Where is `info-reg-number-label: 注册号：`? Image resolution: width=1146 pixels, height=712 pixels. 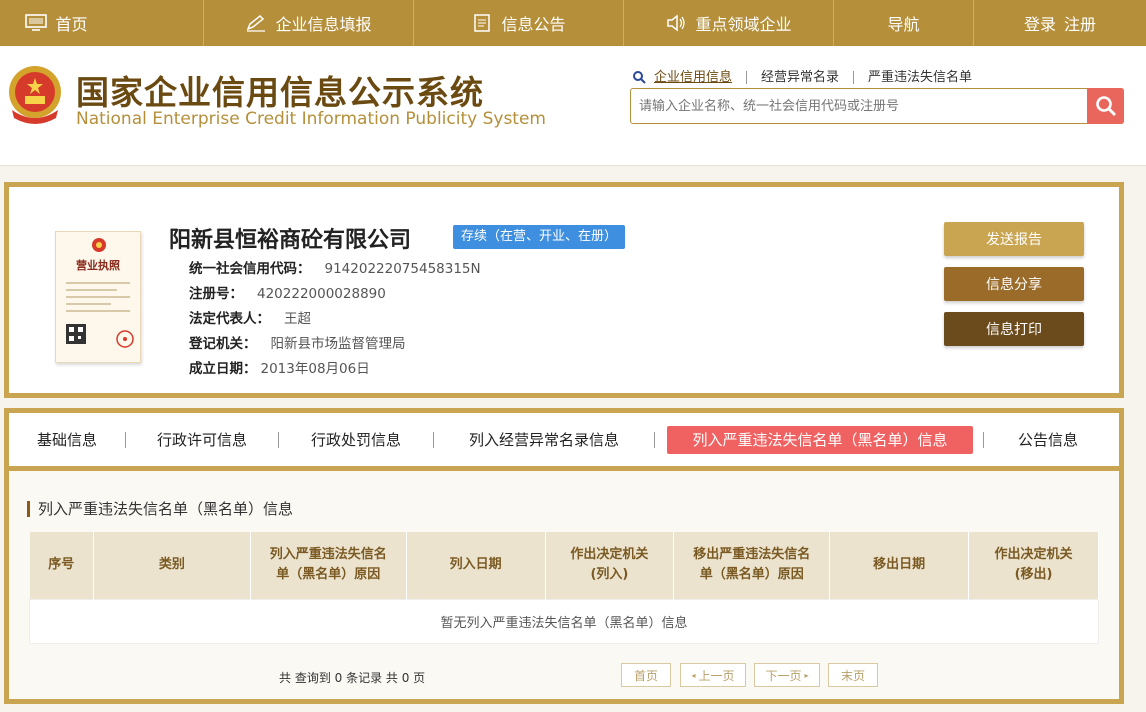 info-reg-number-label: 注册号： is located at coordinates (216, 294).